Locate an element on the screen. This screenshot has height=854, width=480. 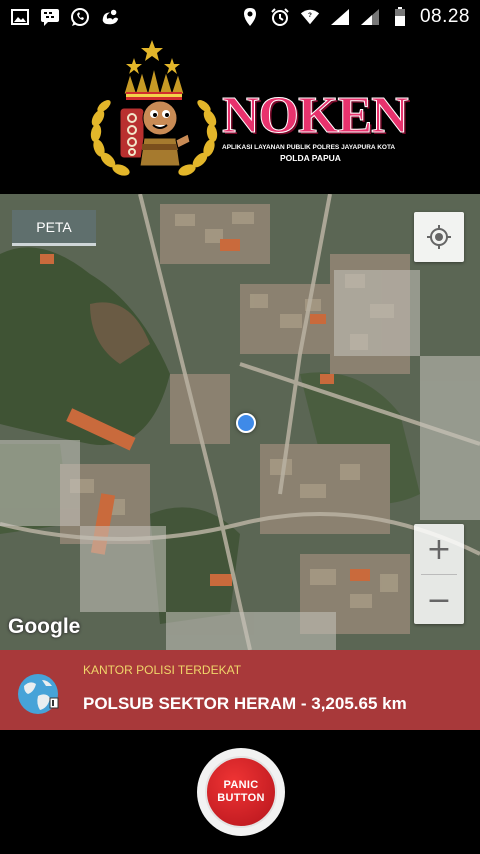
panic-label-line1: PANIC is located at coordinates (241, 785).